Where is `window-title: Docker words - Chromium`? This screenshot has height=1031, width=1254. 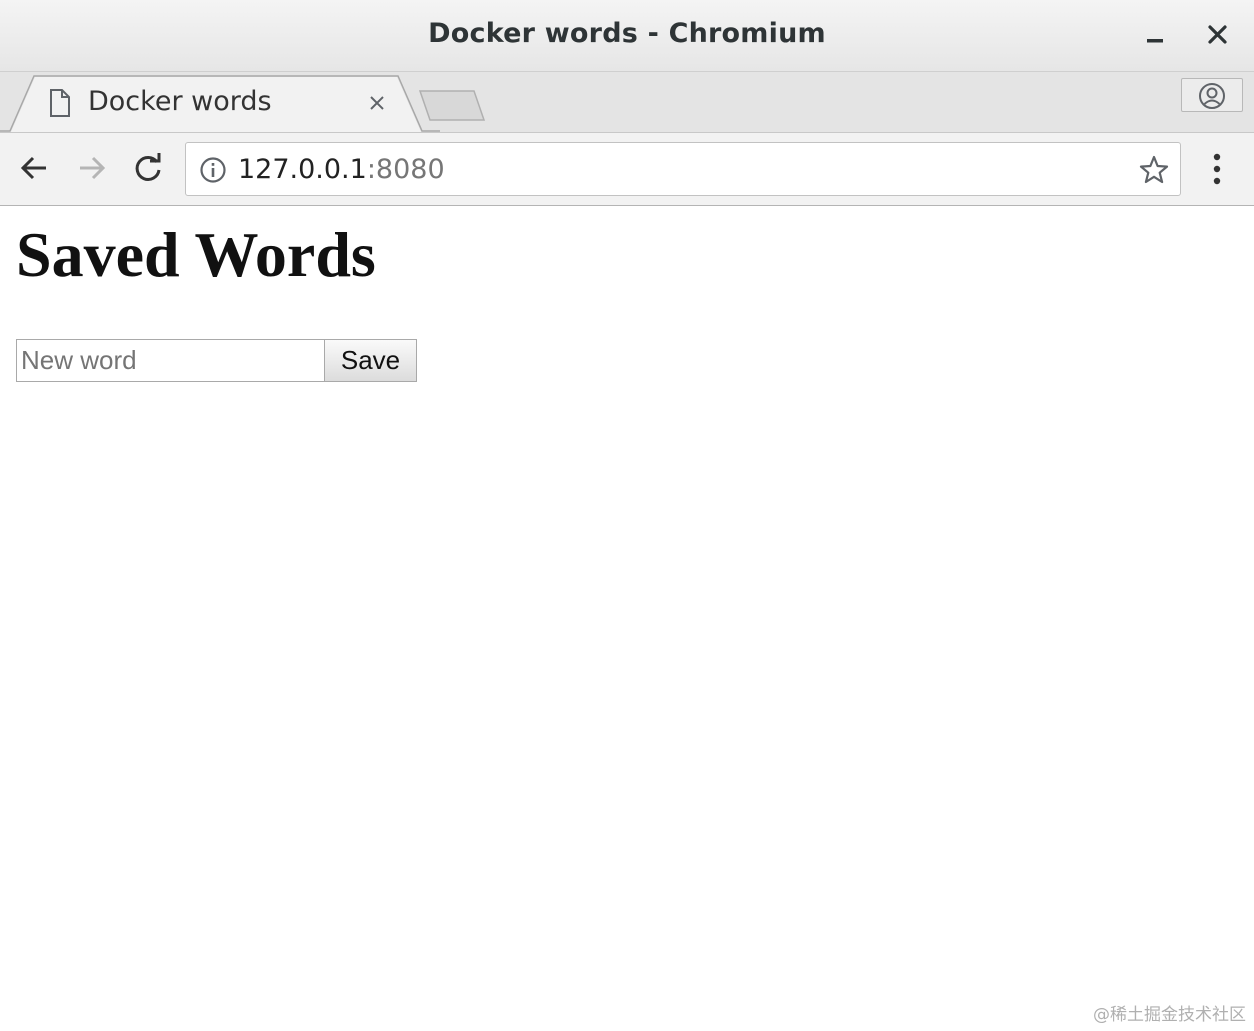 window-title: Docker words - Chromium is located at coordinates (627, 33).